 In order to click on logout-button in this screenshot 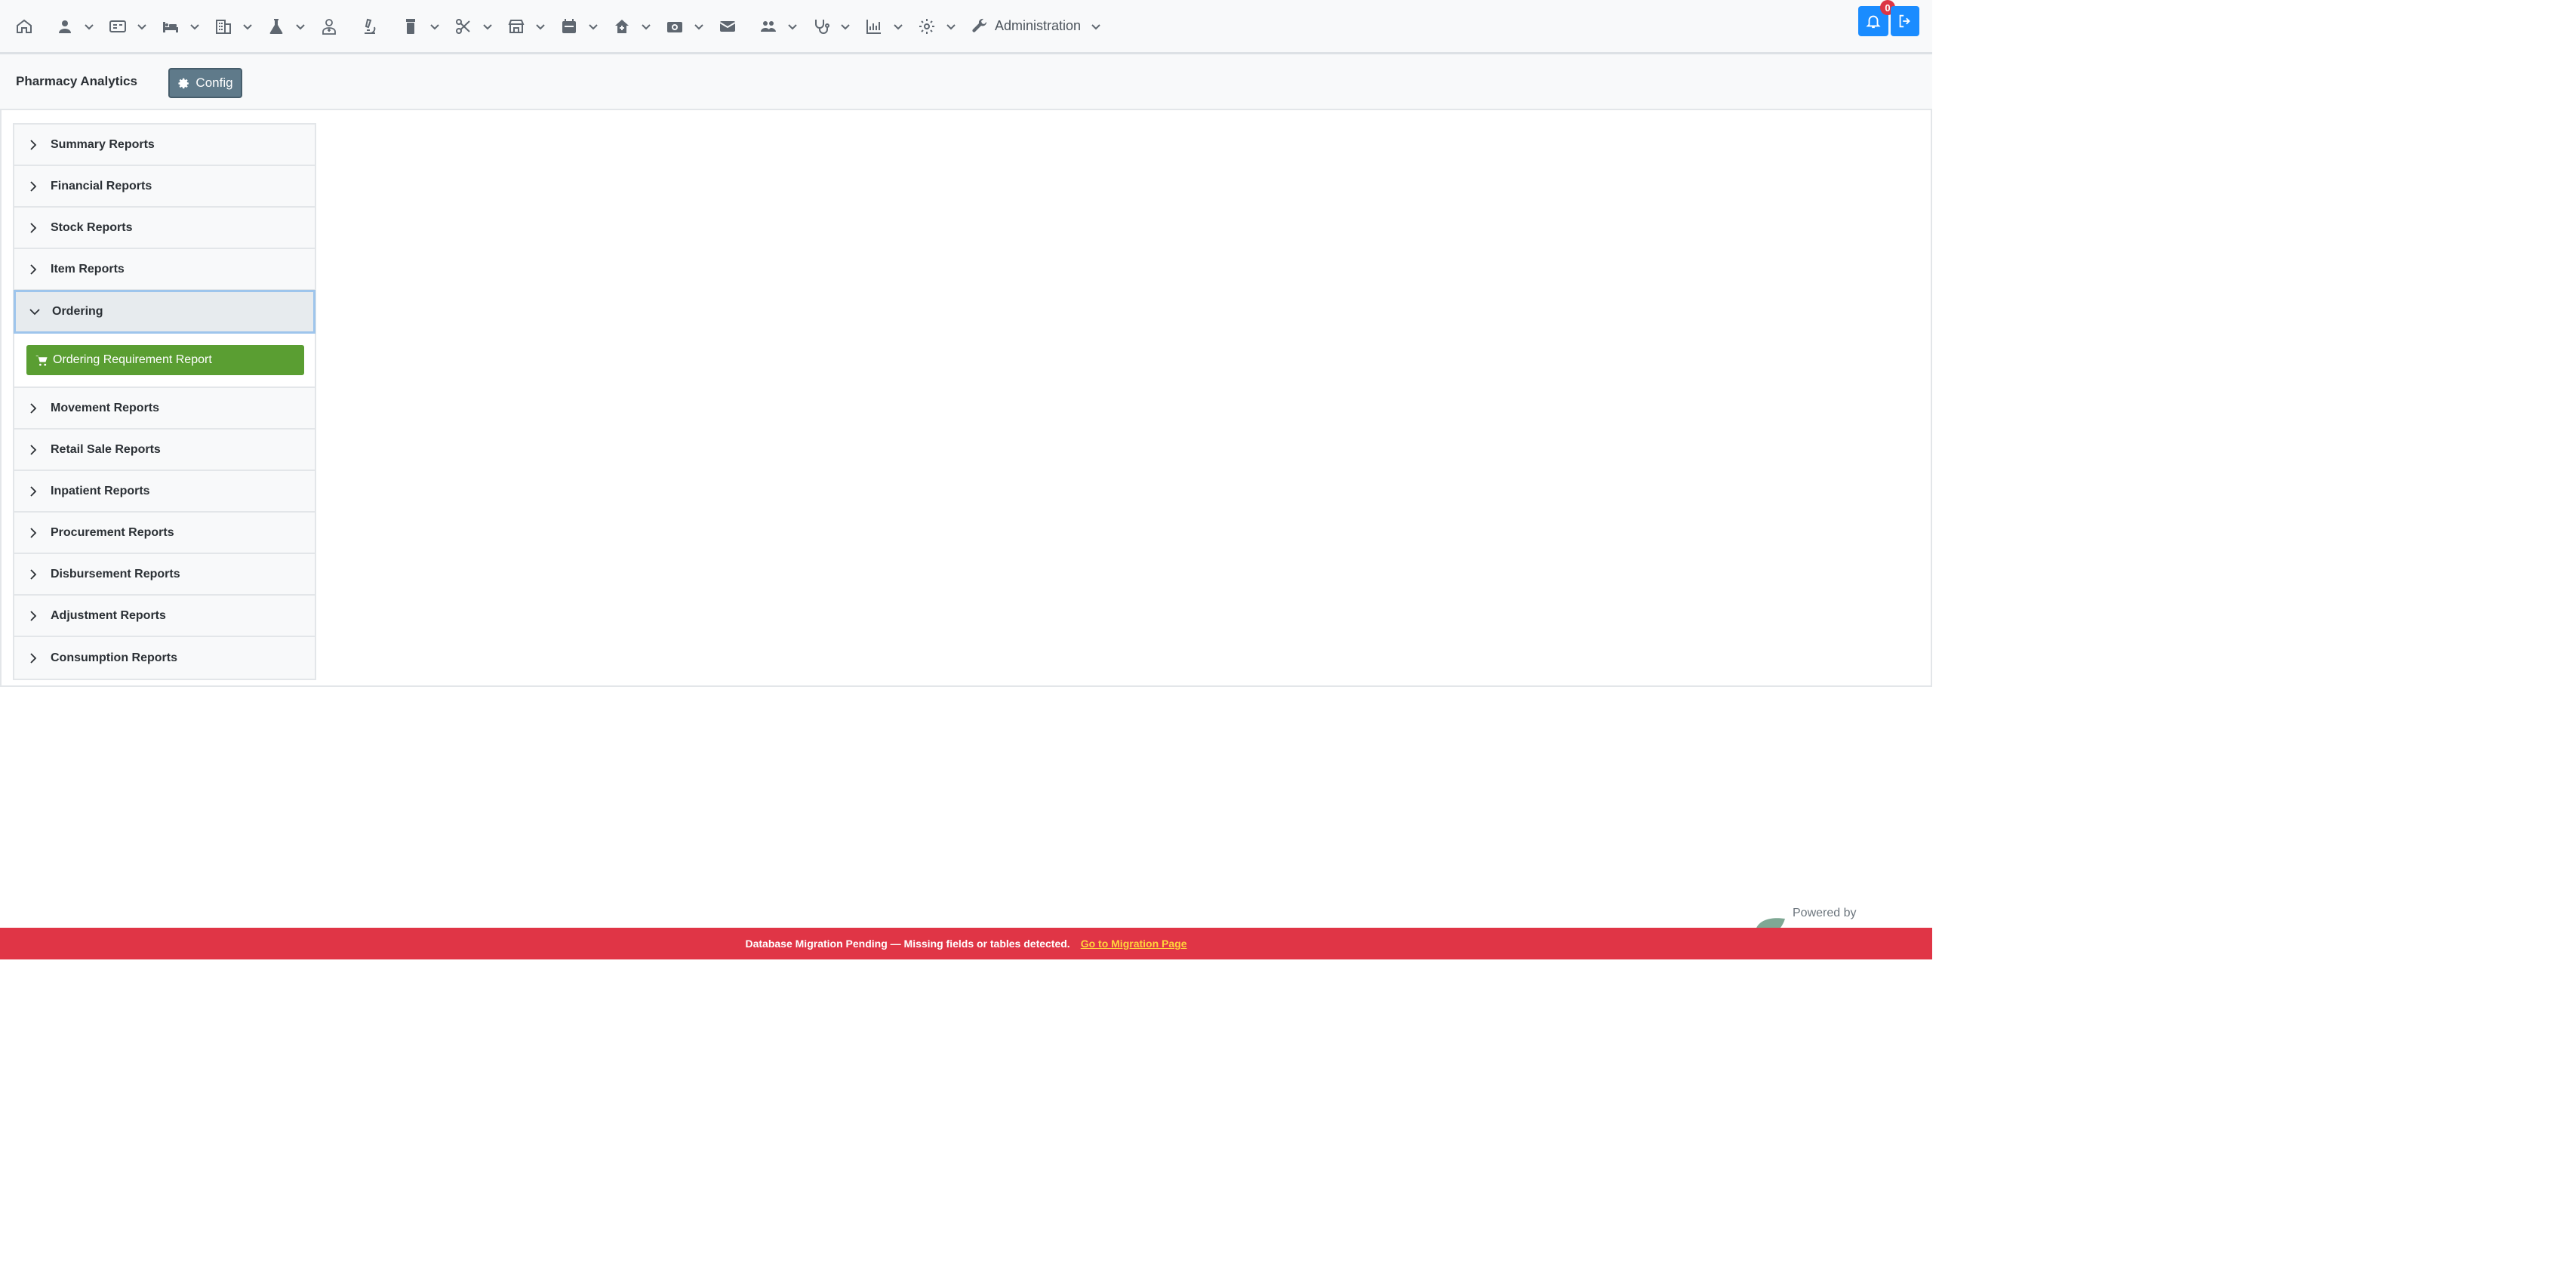, I will do `click(1905, 21)`.